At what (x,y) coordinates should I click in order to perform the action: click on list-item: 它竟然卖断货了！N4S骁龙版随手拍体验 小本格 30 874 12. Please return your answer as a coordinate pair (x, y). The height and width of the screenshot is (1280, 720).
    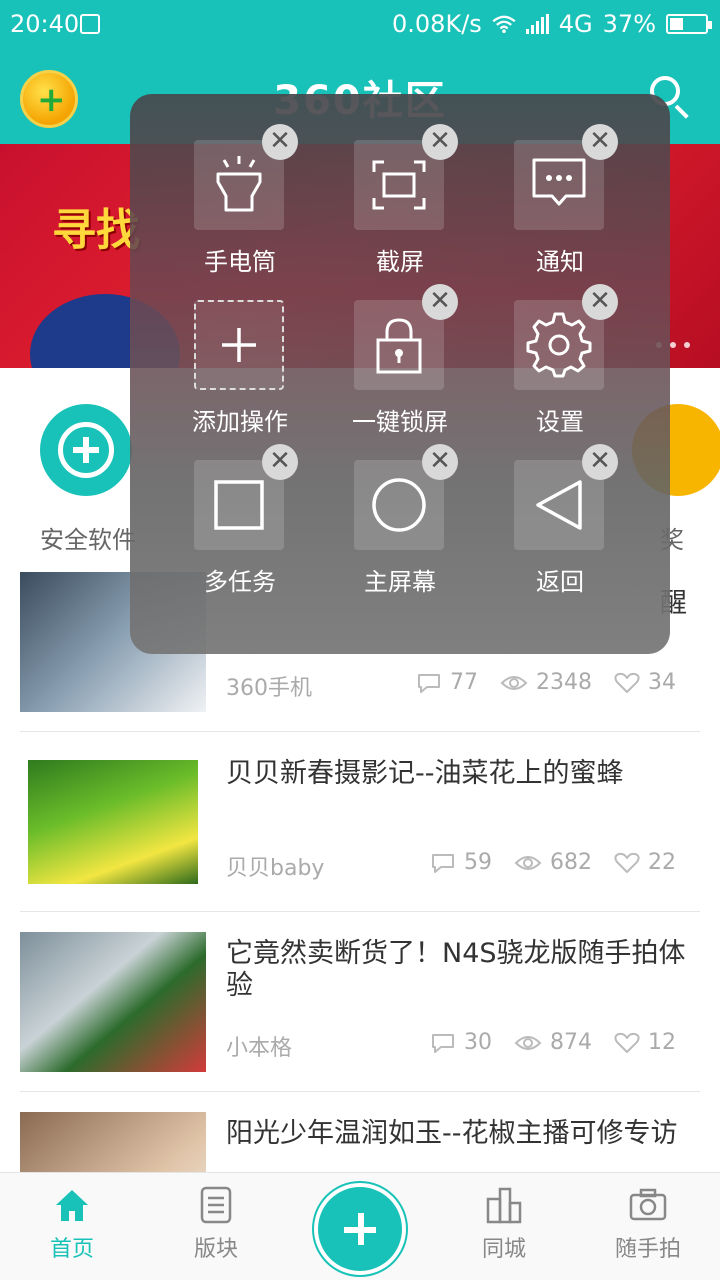
    Looking at the image, I should click on (360, 1002).